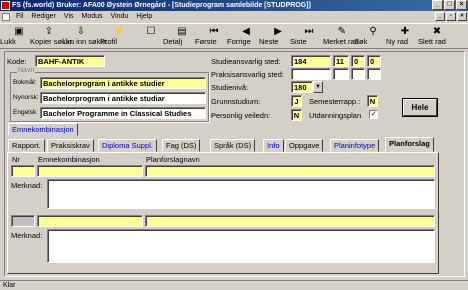  I want to click on vertical-scrollbar, so click(460, 164).